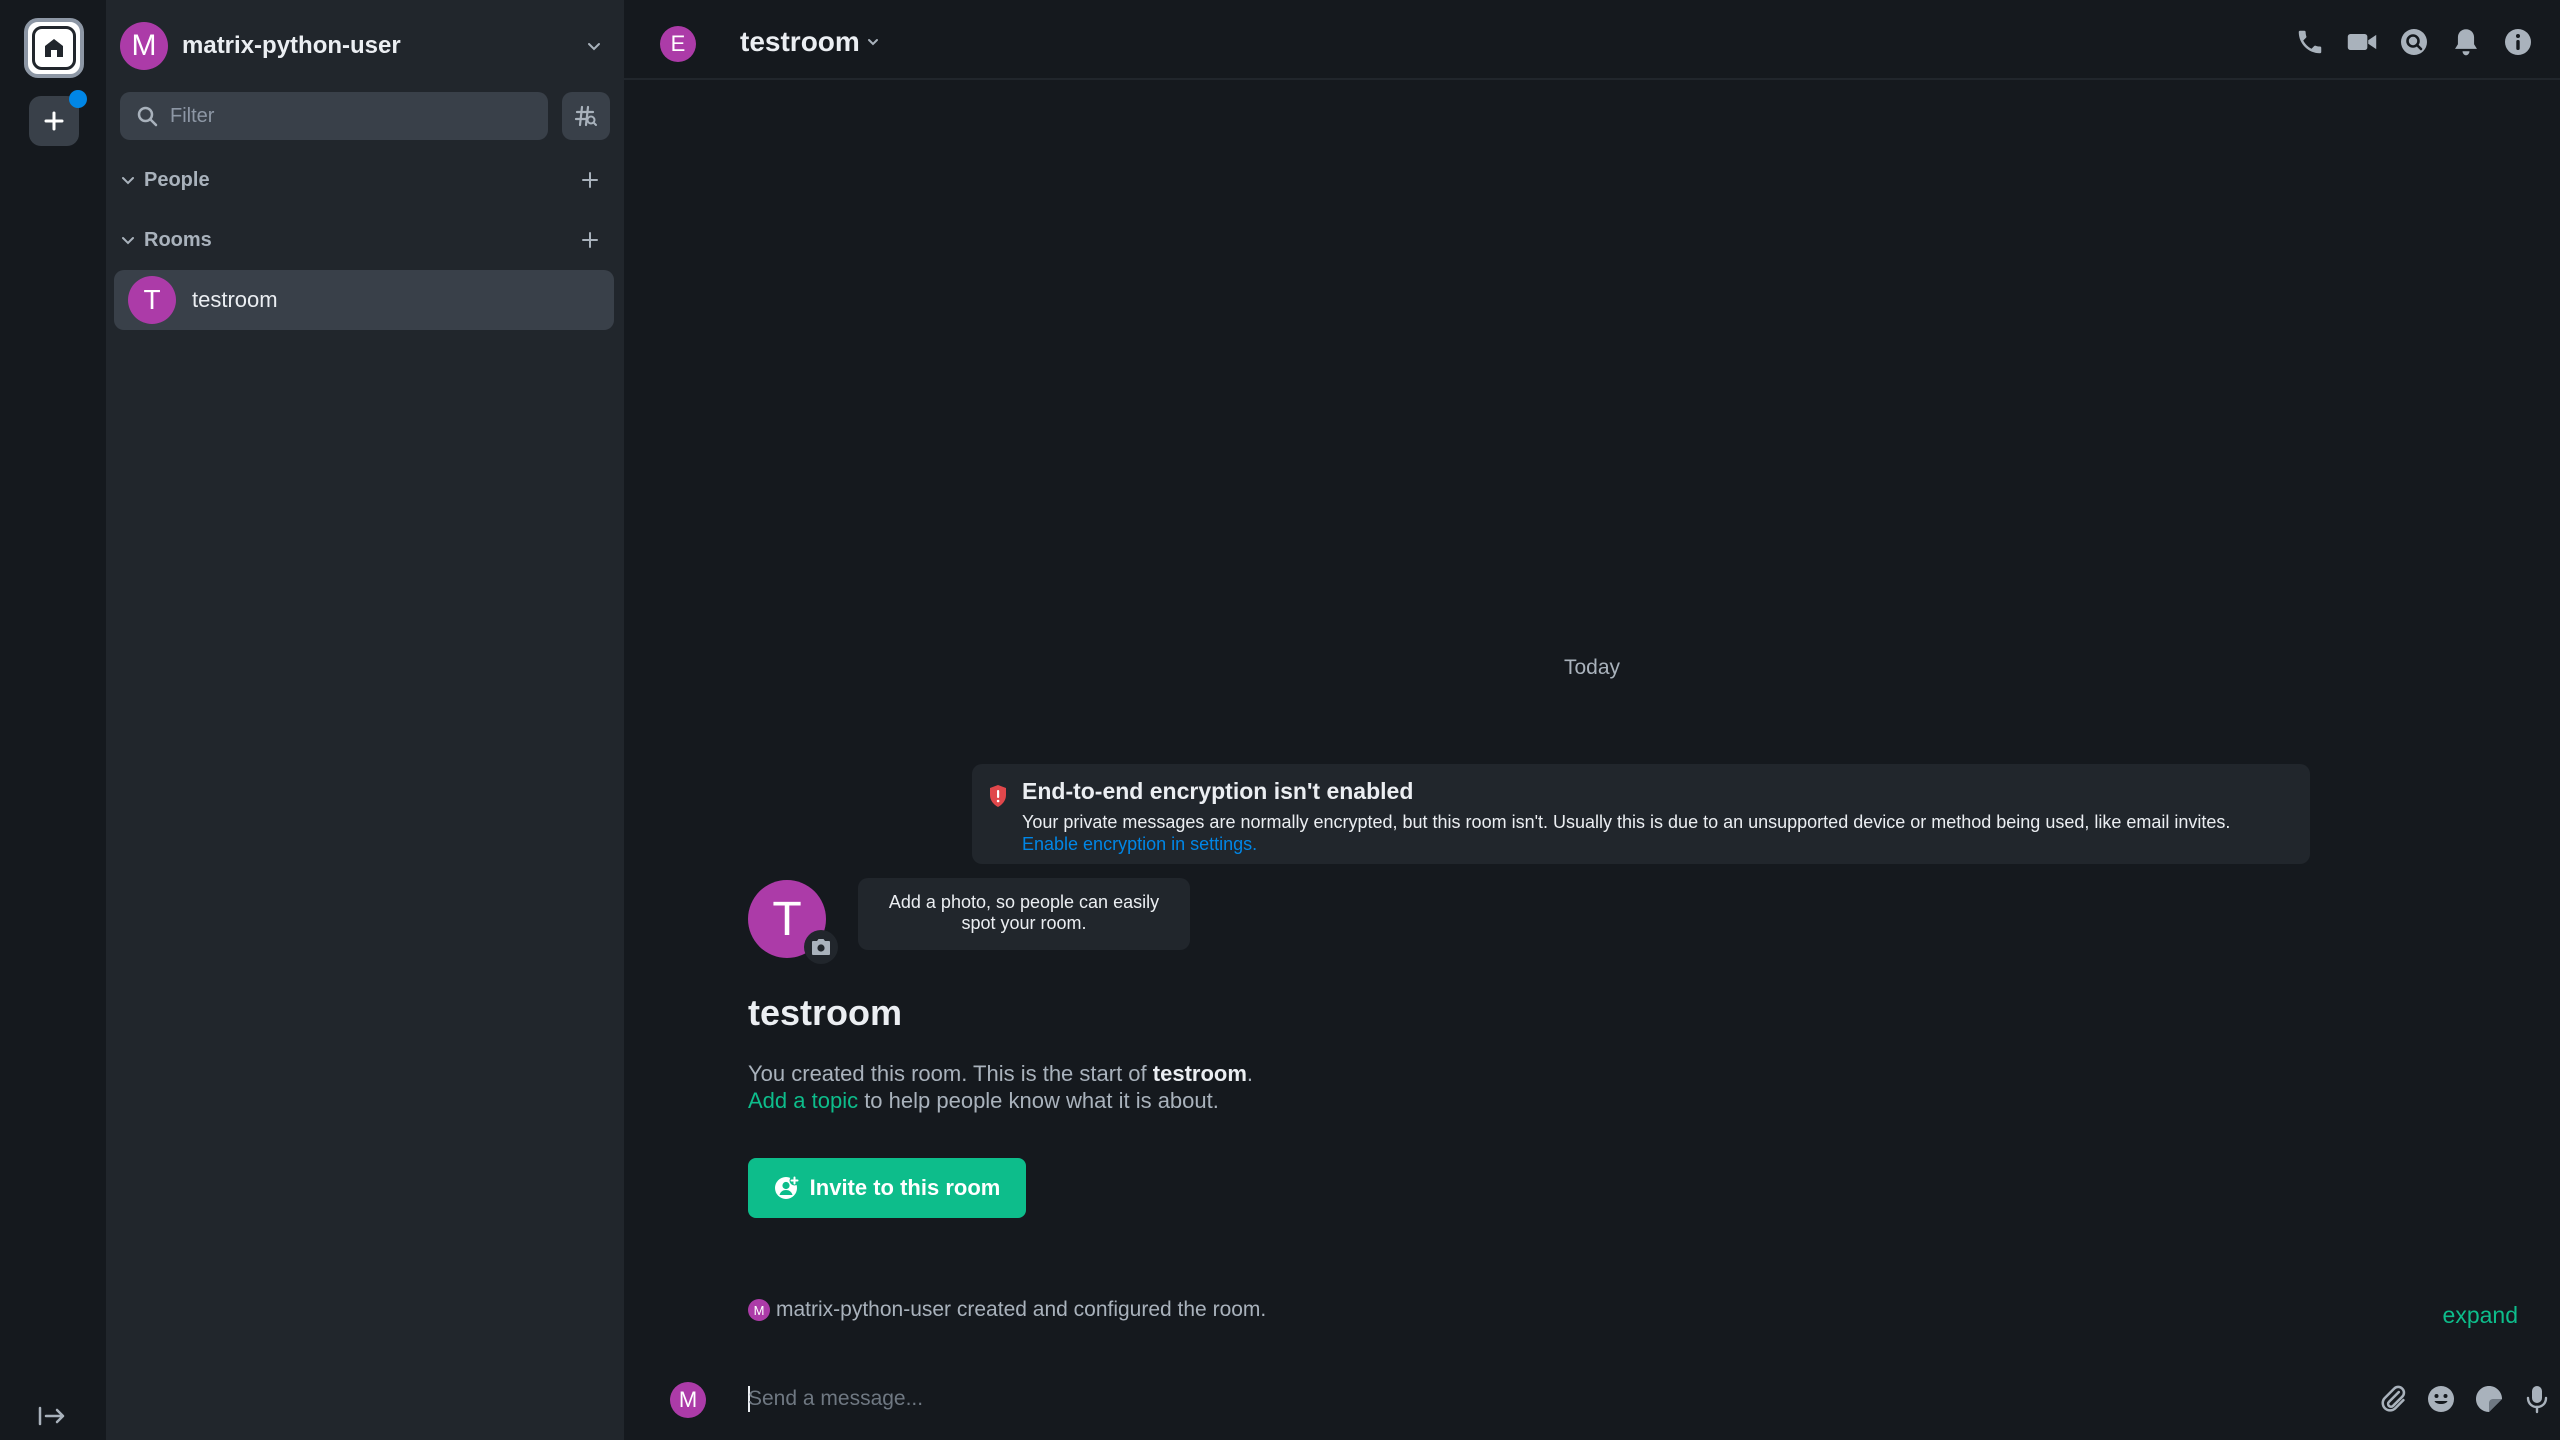 This screenshot has height=1440, width=2560. I want to click on invite-user-icon, so click(787, 1187).